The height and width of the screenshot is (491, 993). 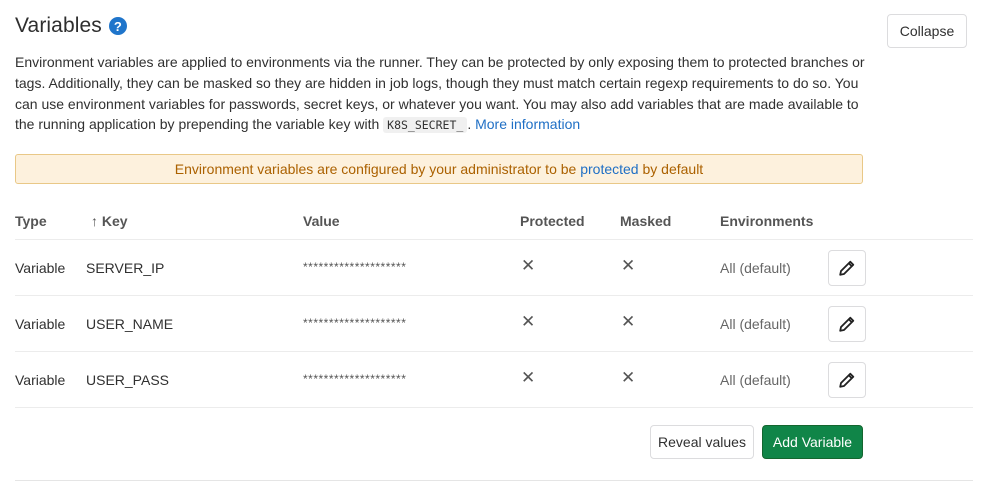 I want to click on header-masked: Masked, so click(x=645, y=221).